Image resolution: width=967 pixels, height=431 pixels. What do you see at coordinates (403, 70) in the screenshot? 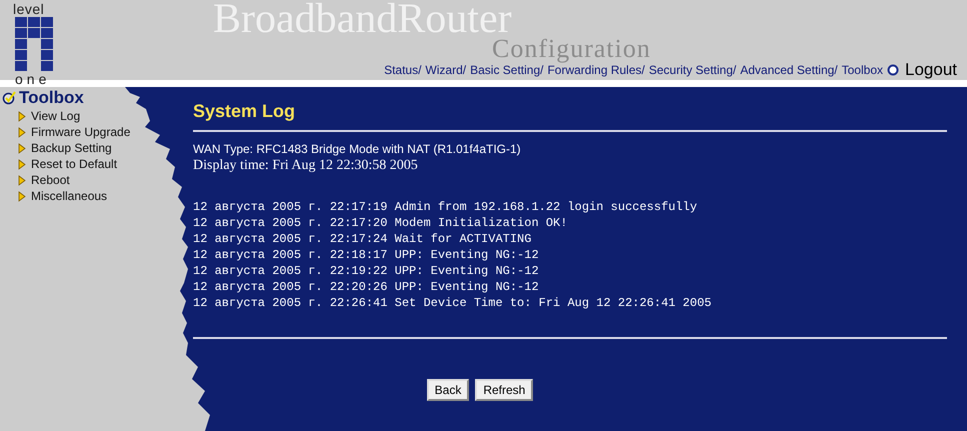
I see `nav-link: Status/` at bounding box center [403, 70].